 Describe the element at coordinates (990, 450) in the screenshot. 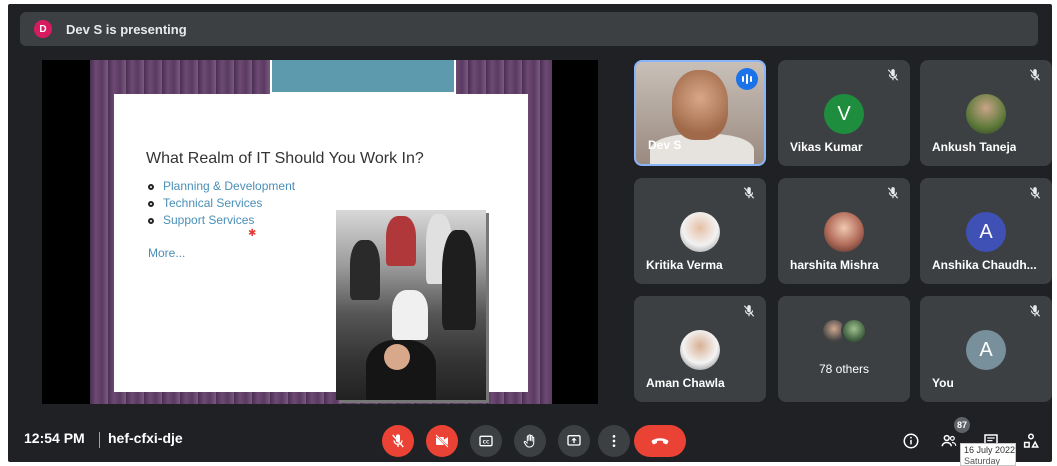

I see `taskbar-date: 16 July 2022` at that location.